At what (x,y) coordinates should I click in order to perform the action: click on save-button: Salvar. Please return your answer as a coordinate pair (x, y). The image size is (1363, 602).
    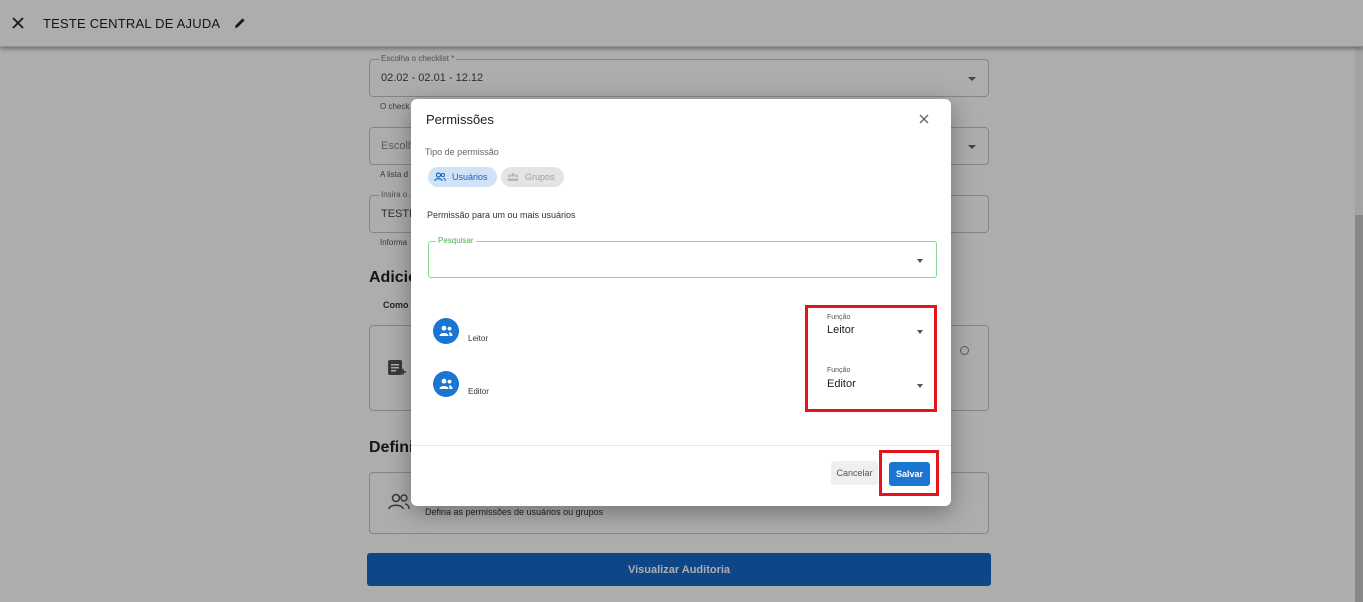
    Looking at the image, I should click on (909, 474).